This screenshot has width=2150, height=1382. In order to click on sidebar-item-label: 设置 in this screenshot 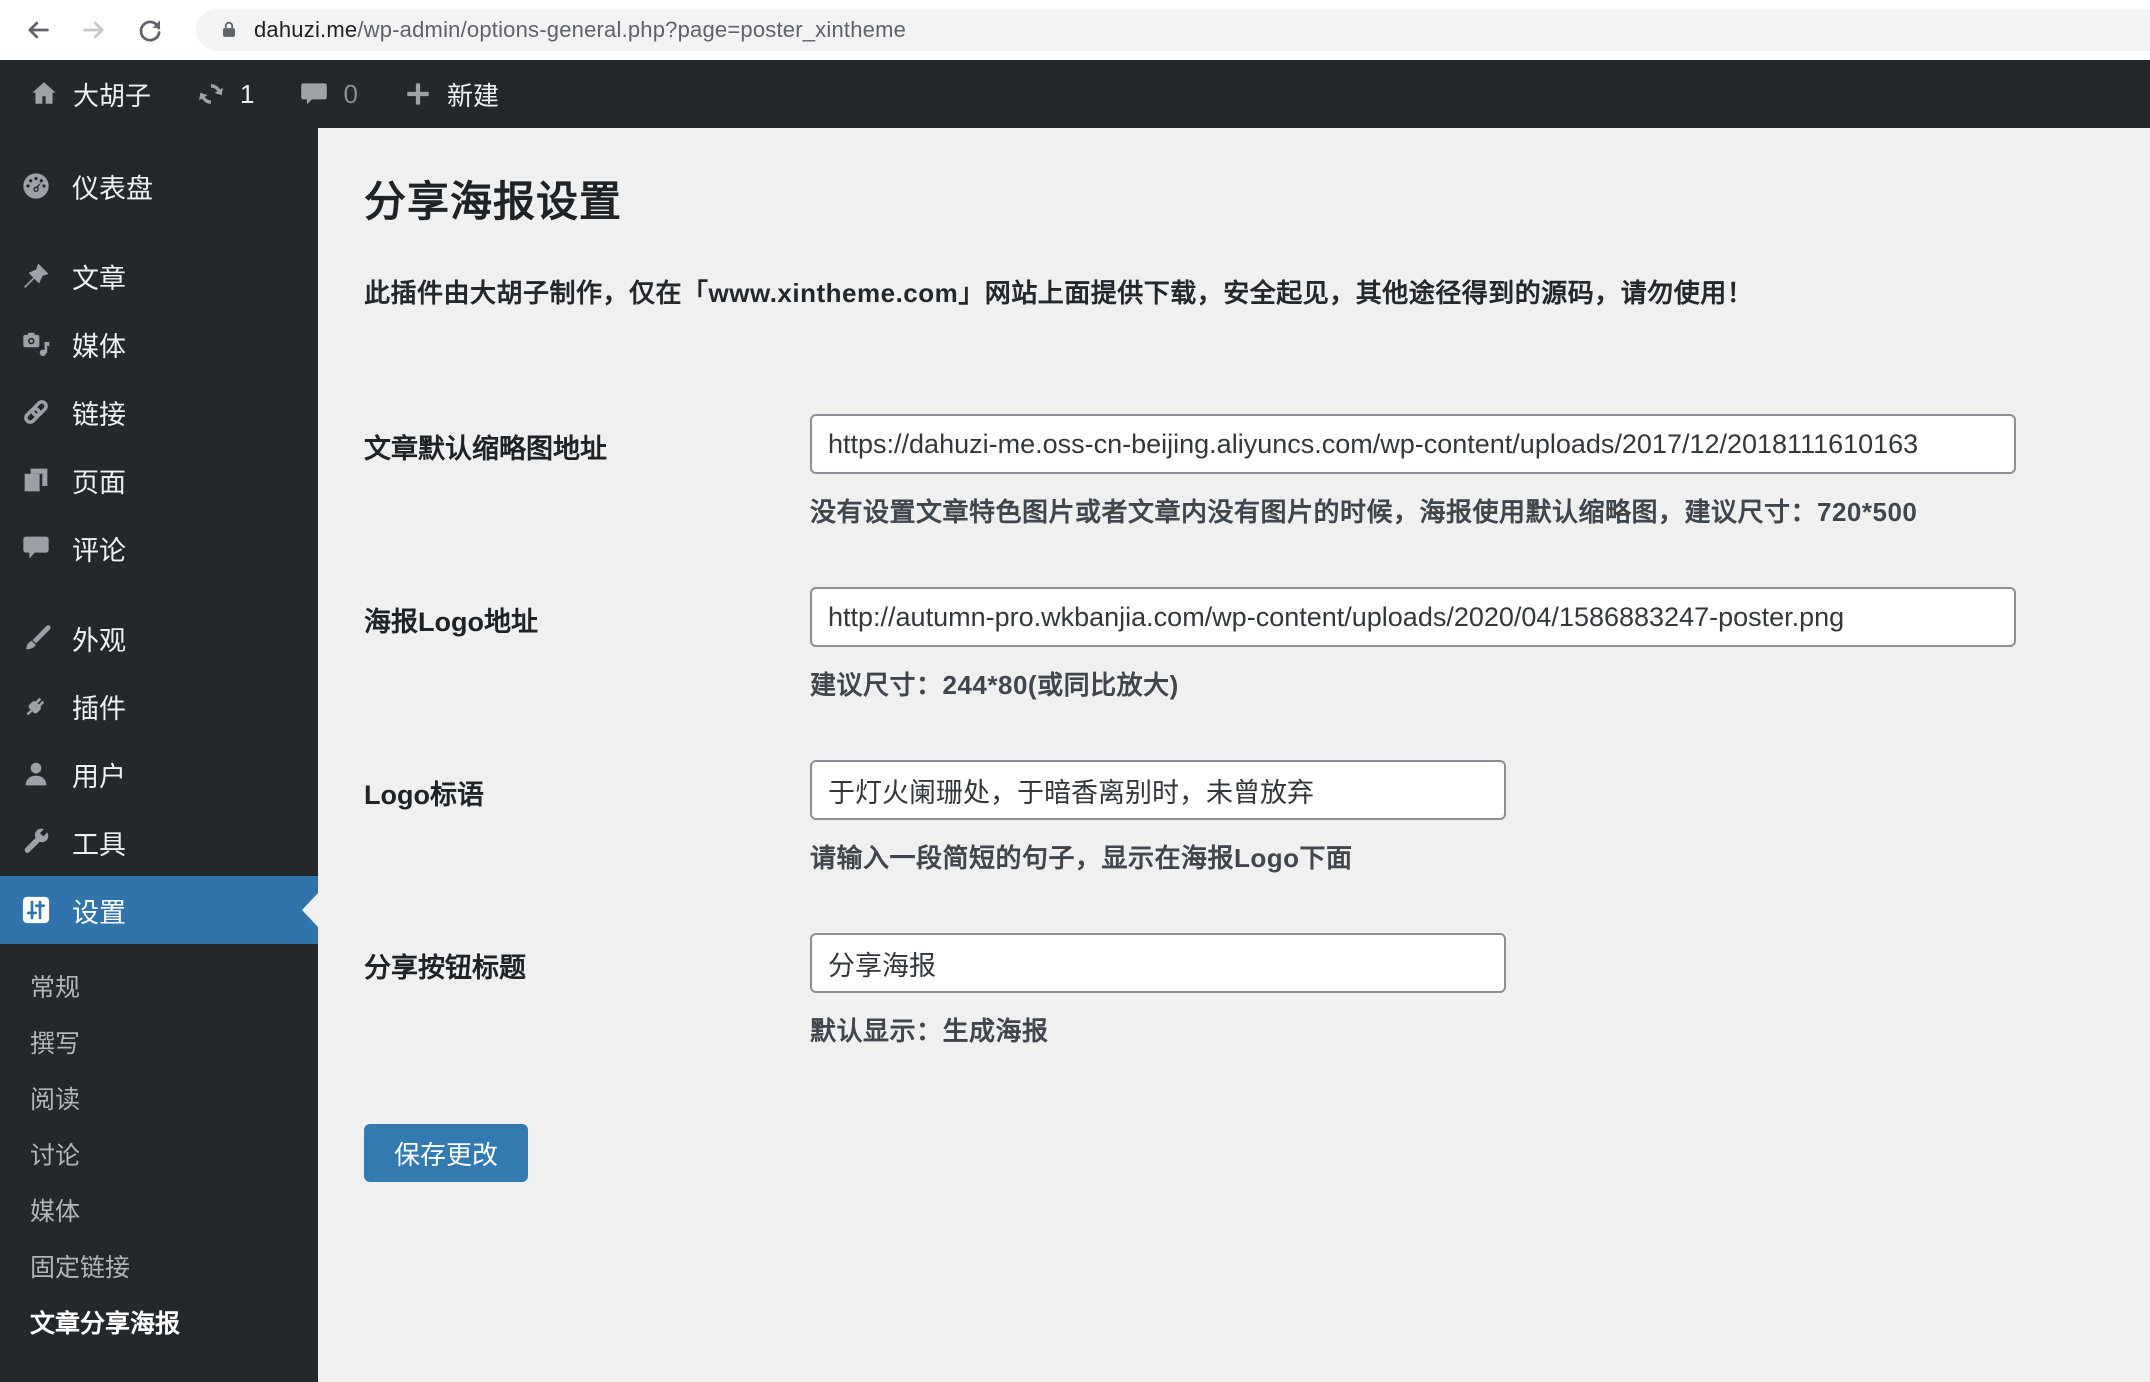, I will do `click(99, 912)`.